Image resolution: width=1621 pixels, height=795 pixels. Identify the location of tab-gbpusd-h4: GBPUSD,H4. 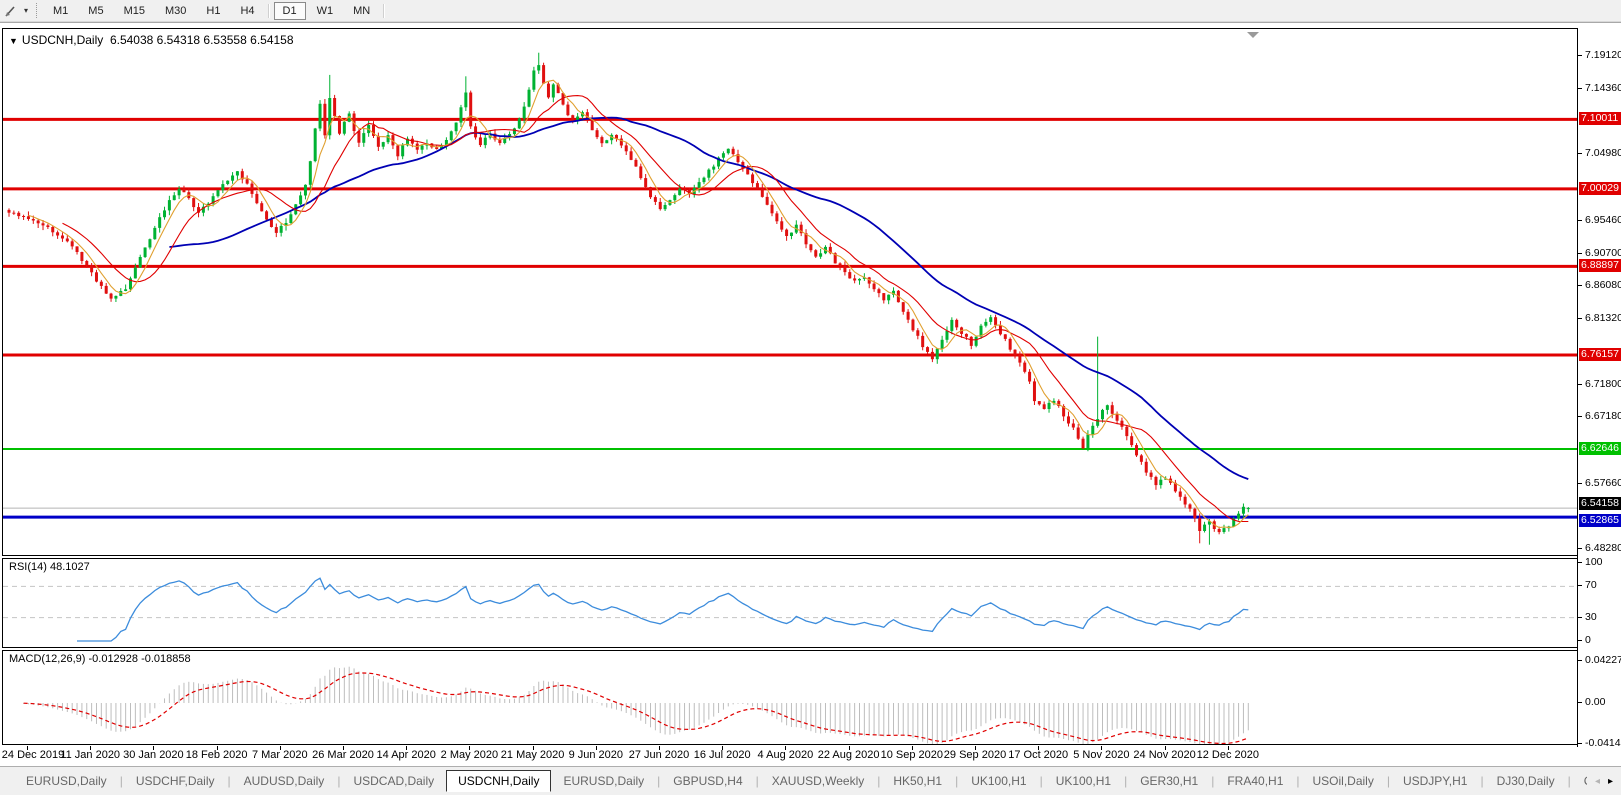
(707, 781).